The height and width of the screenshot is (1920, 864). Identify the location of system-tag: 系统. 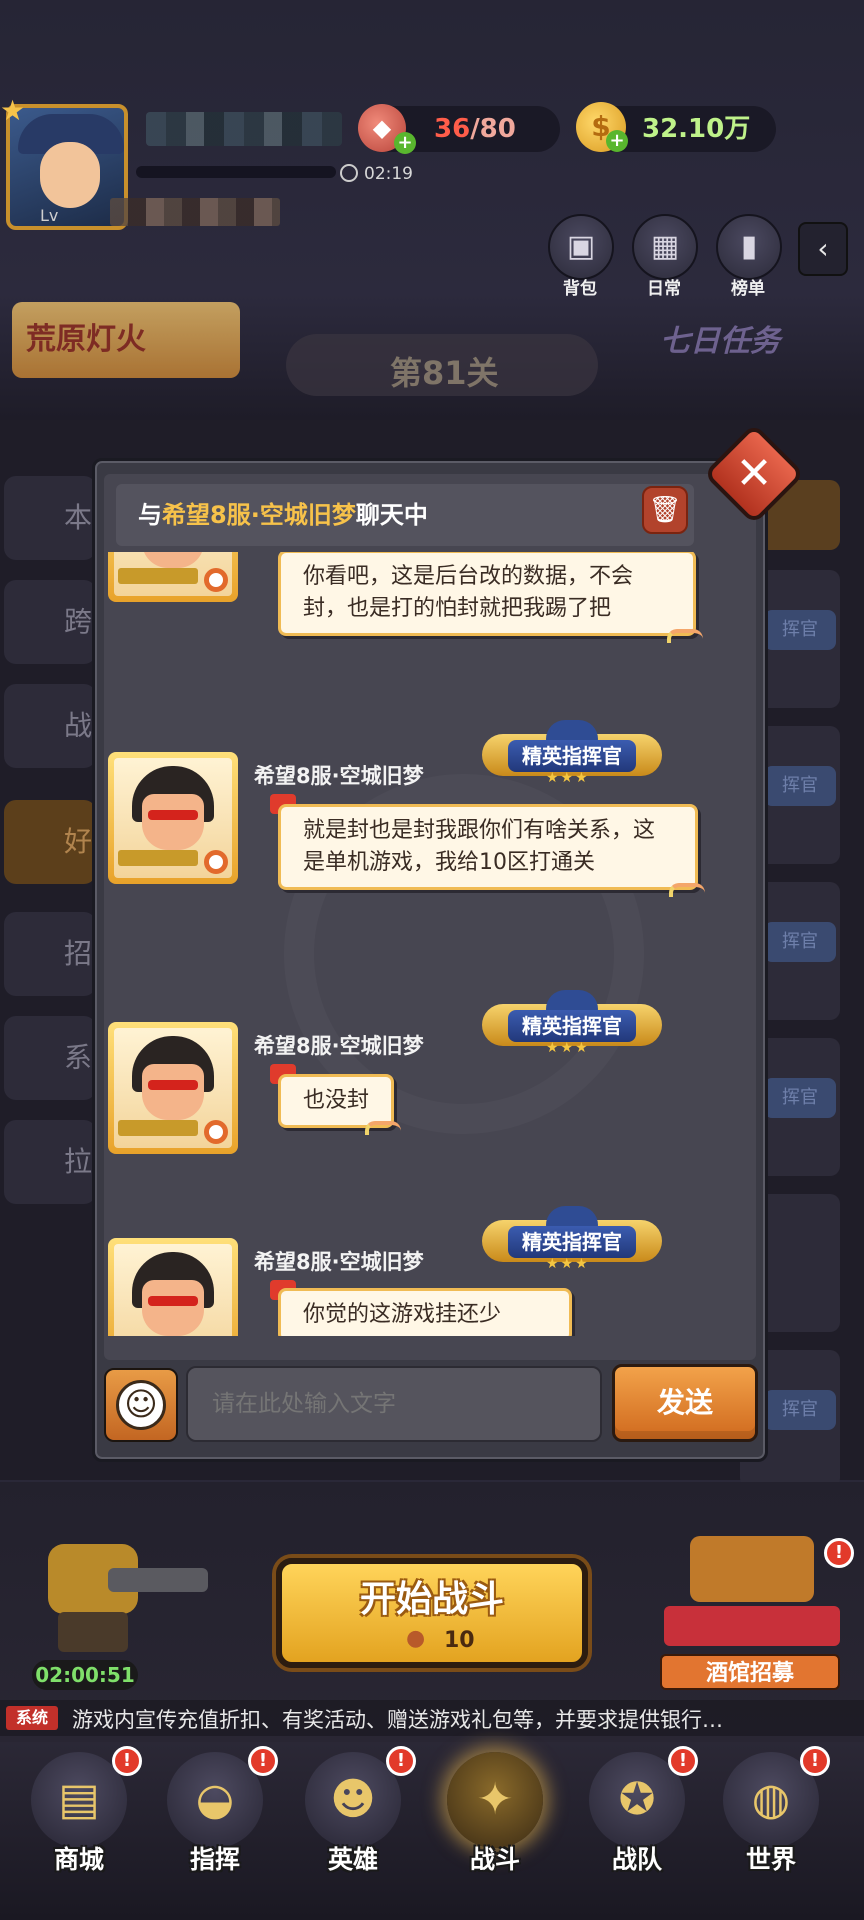
(32, 1718).